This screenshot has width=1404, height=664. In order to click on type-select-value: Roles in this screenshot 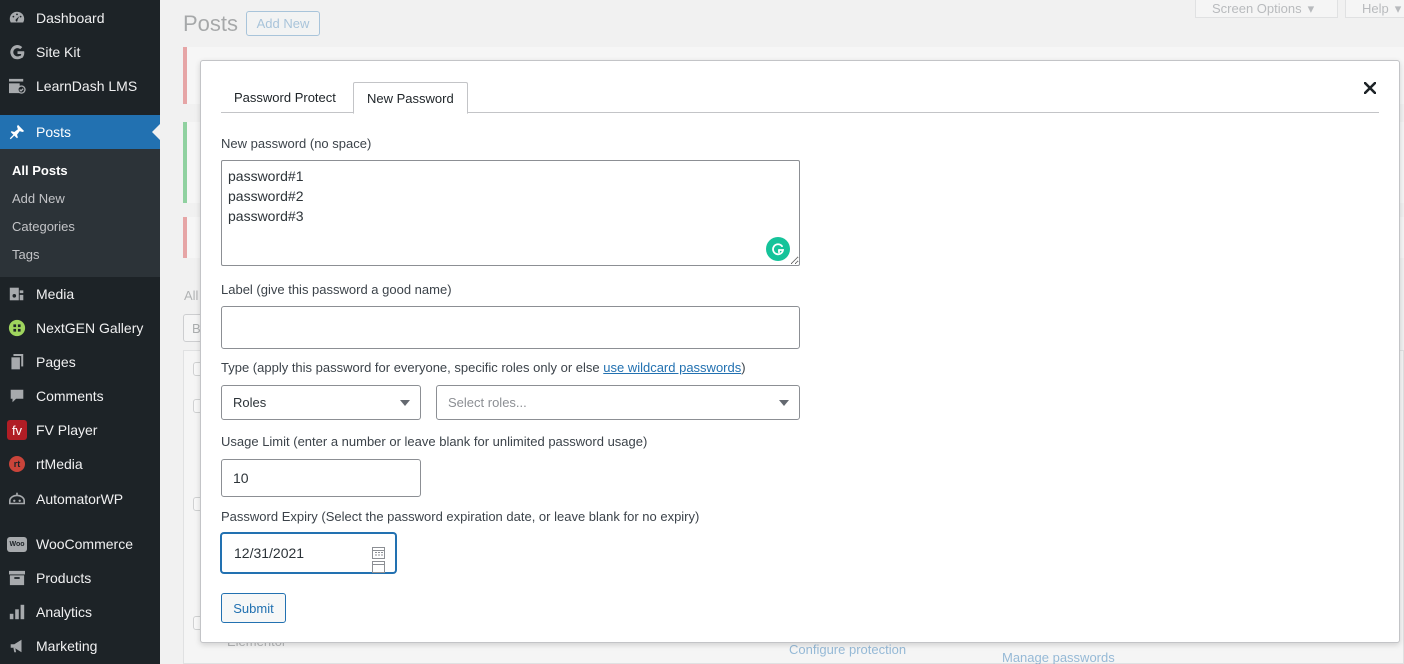, I will do `click(250, 402)`.